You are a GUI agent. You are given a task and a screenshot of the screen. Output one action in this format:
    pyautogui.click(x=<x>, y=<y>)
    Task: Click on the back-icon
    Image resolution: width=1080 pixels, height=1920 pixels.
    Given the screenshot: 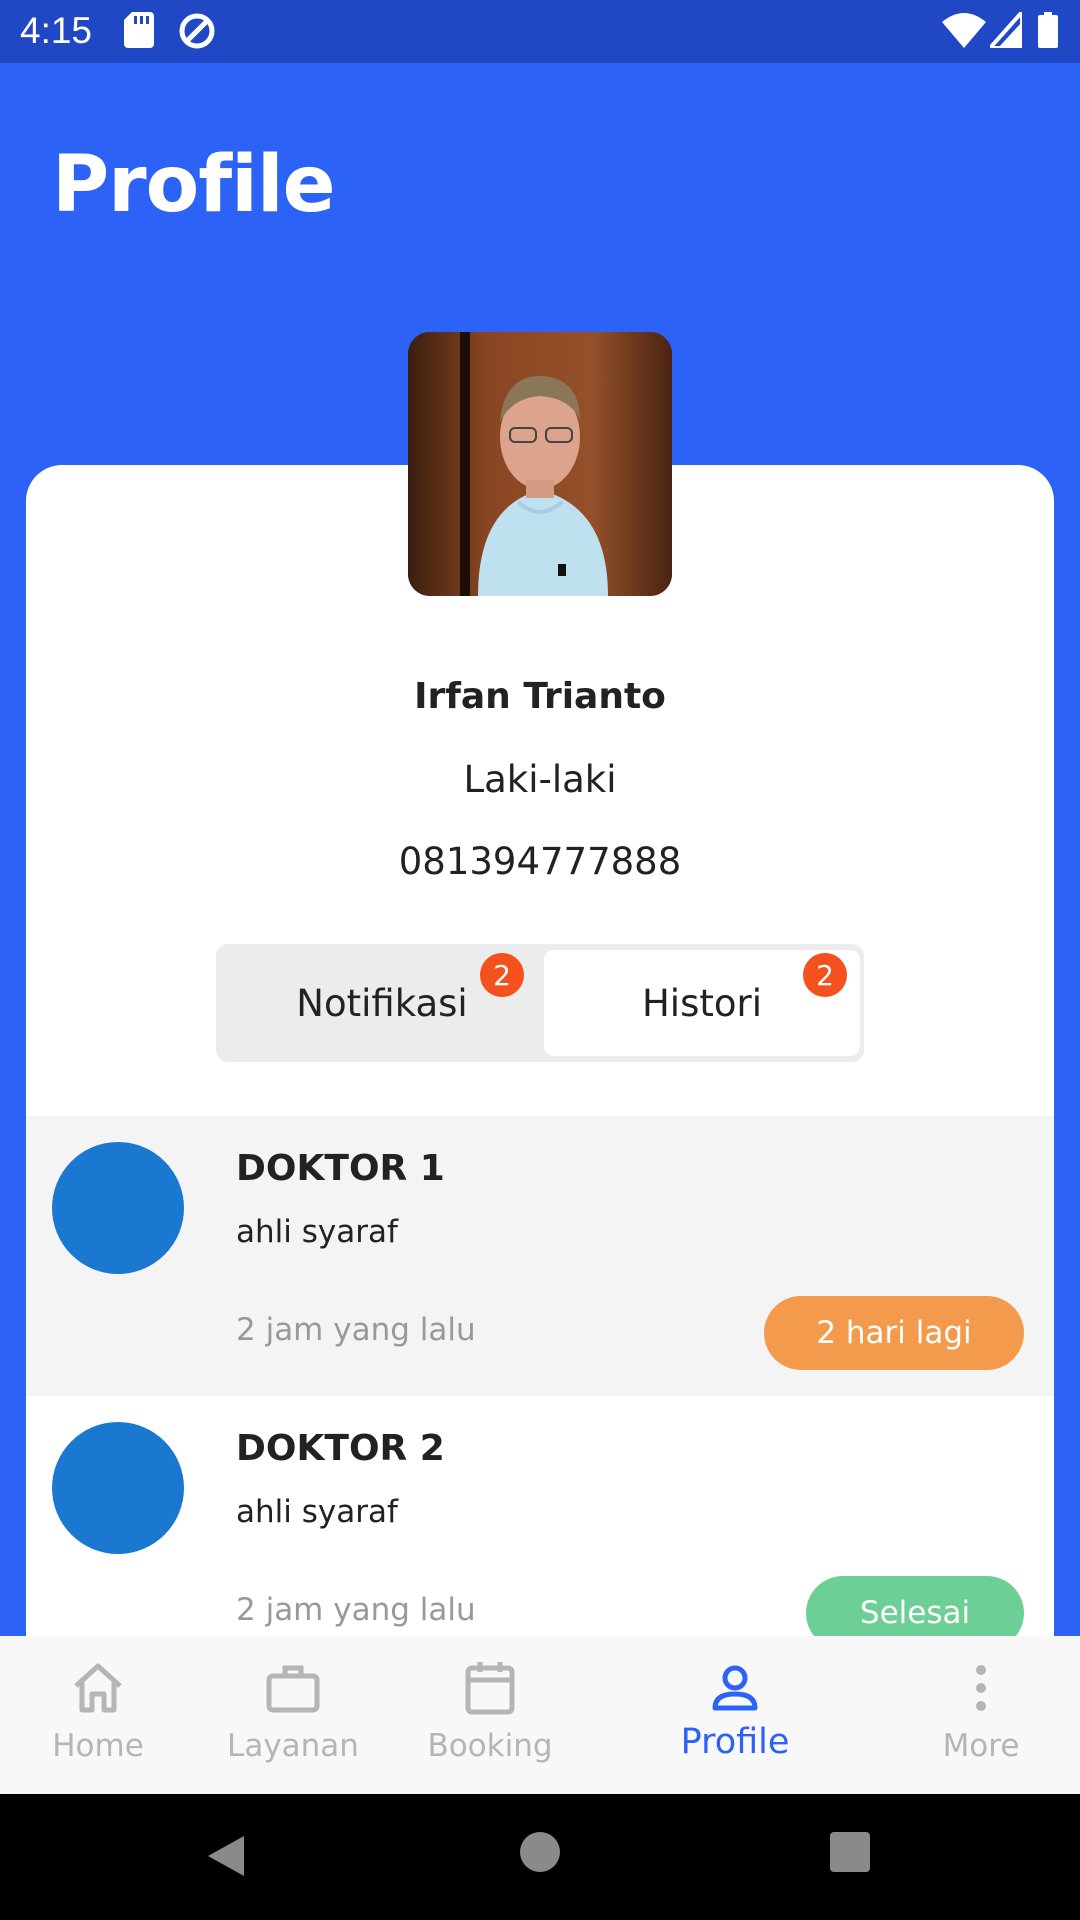 What is the action you would take?
    pyautogui.click(x=226, y=1856)
    